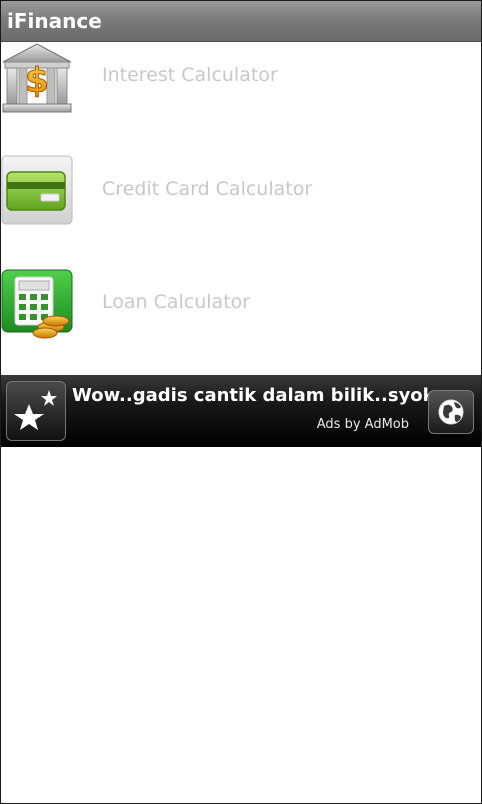 This screenshot has height=804, width=482. What do you see at coordinates (241, 210) in the screenshot?
I see `menu-item-credit-card-calculator: Credit Card Calculator` at bounding box center [241, 210].